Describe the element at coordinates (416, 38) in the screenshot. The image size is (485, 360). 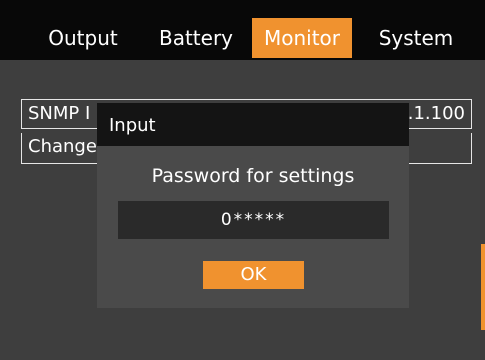
I see `tab-system: System` at that location.